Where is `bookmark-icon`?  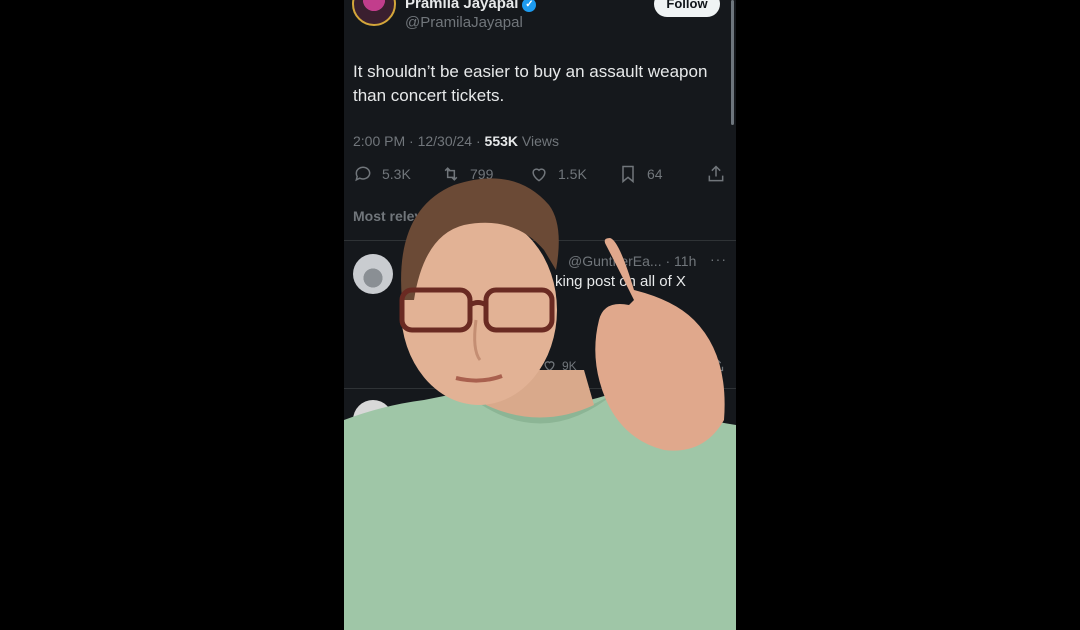 bookmark-icon is located at coordinates (628, 174).